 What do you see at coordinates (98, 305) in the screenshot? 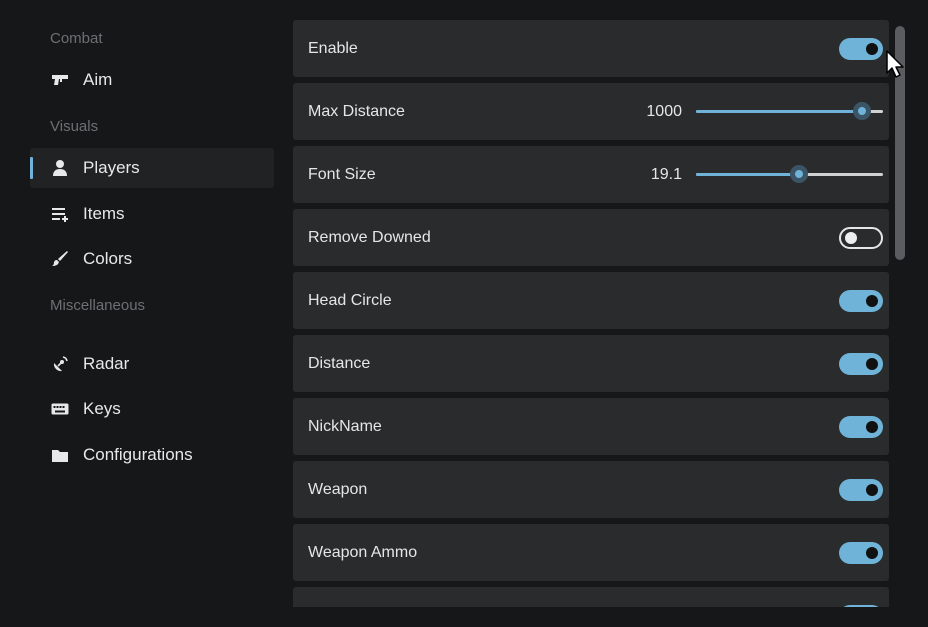
I see `section-label-miscellaneous: Miscellaneous` at bounding box center [98, 305].